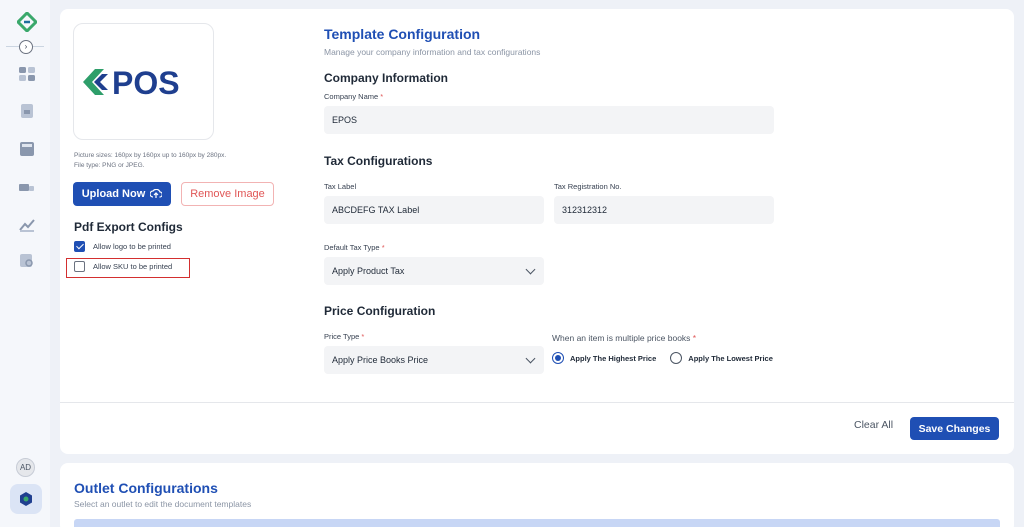 The image size is (1024, 527). I want to click on price-type-value: Apply Price Books Price, so click(380, 360).